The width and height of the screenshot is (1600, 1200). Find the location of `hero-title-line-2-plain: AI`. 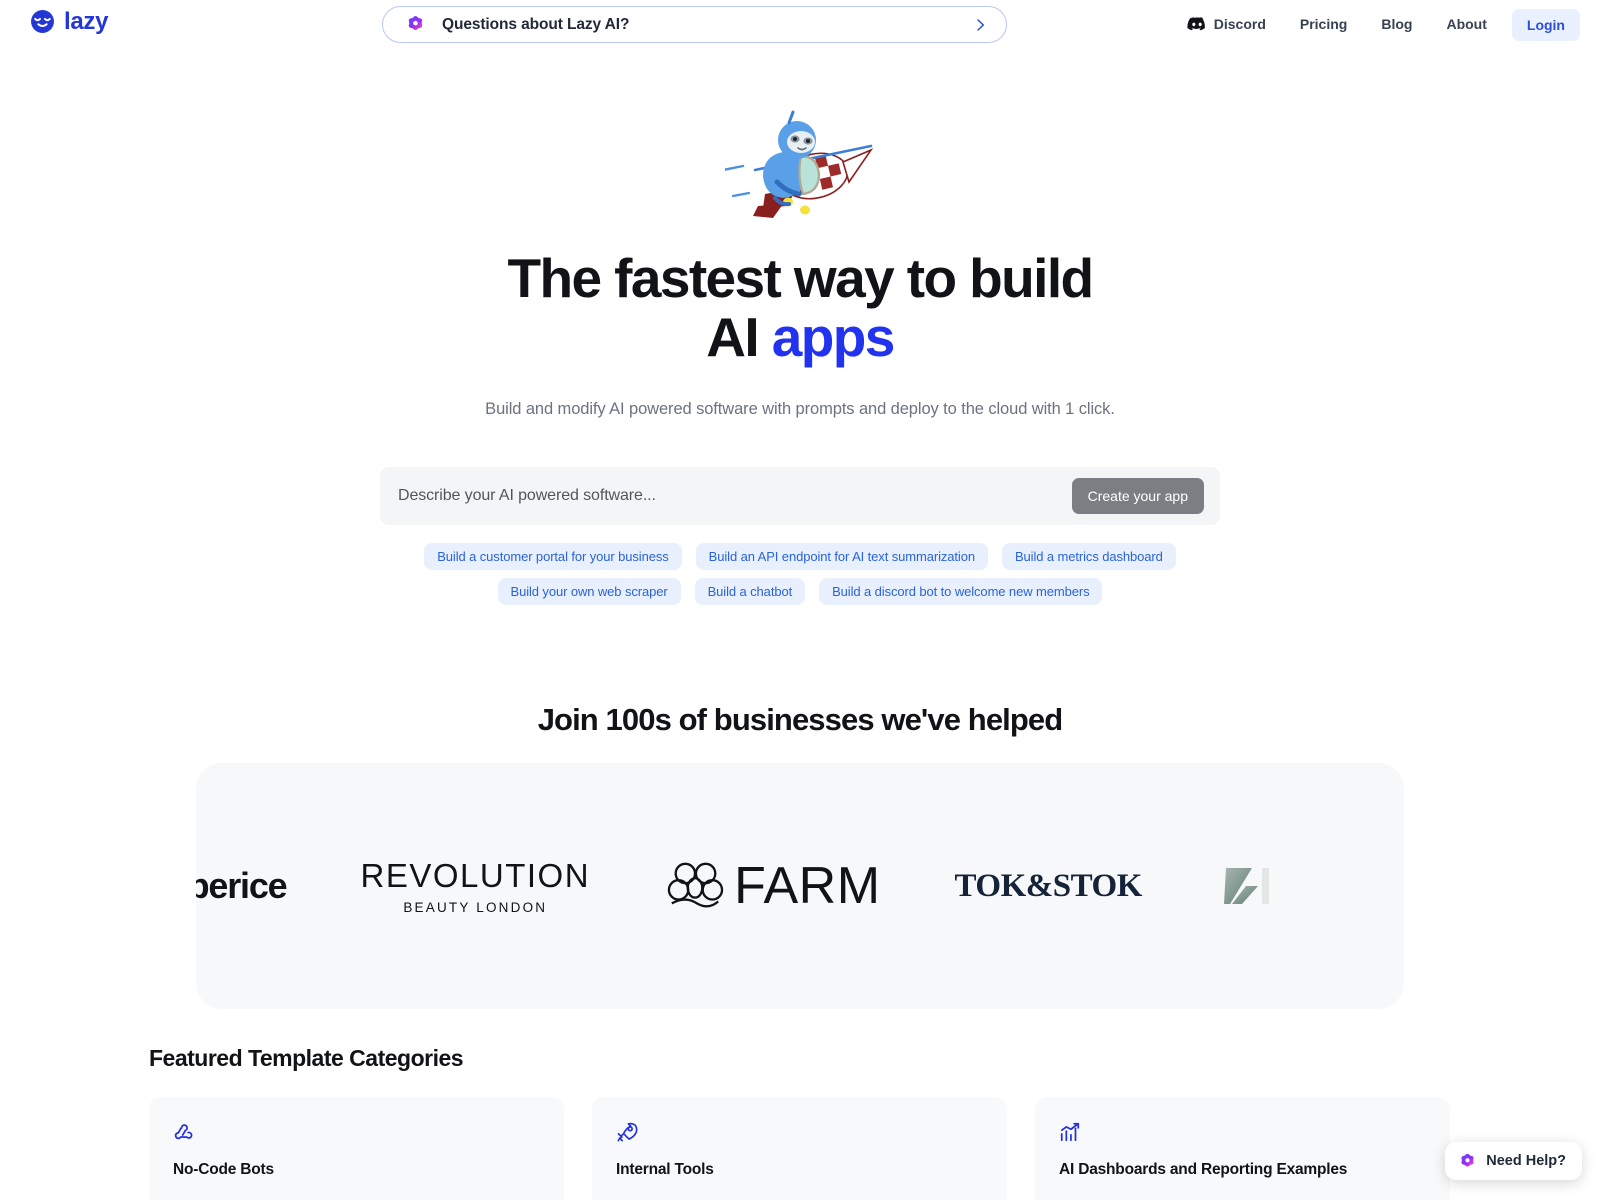

hero-title-line-2-plain: AI is located at coordinates (739, 337).